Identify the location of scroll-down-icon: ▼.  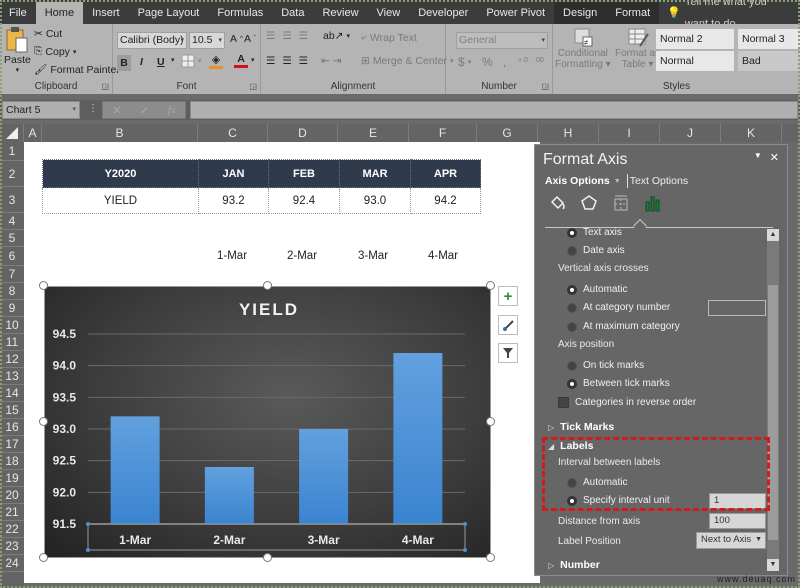
(773, 565).